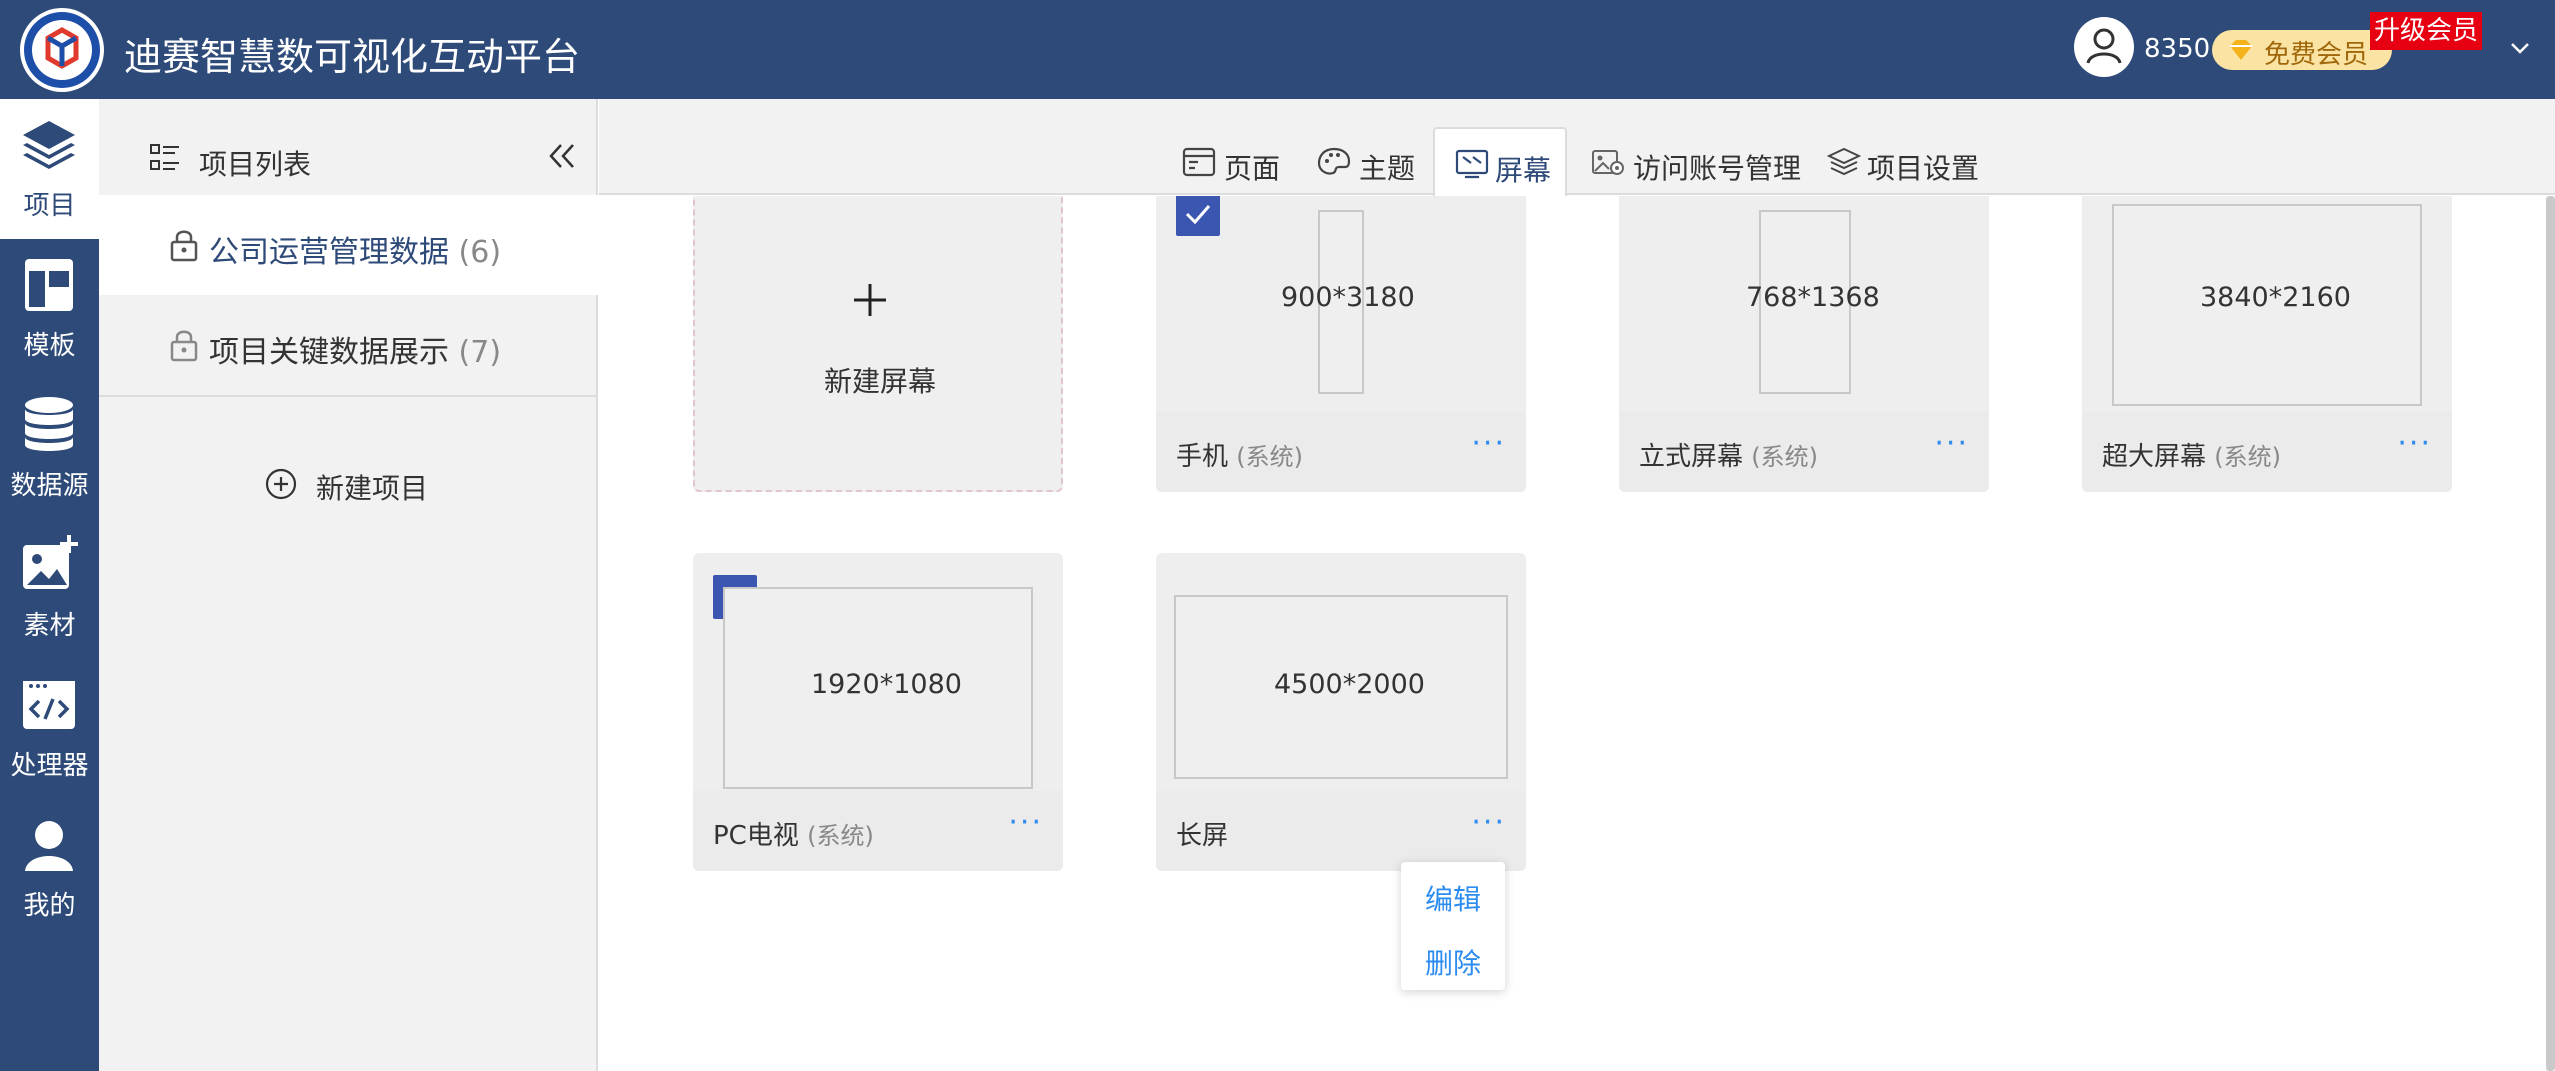 The height and width of the screenshot is (1071, 2555). I want to click on screen-icon, so click(1472, 164).